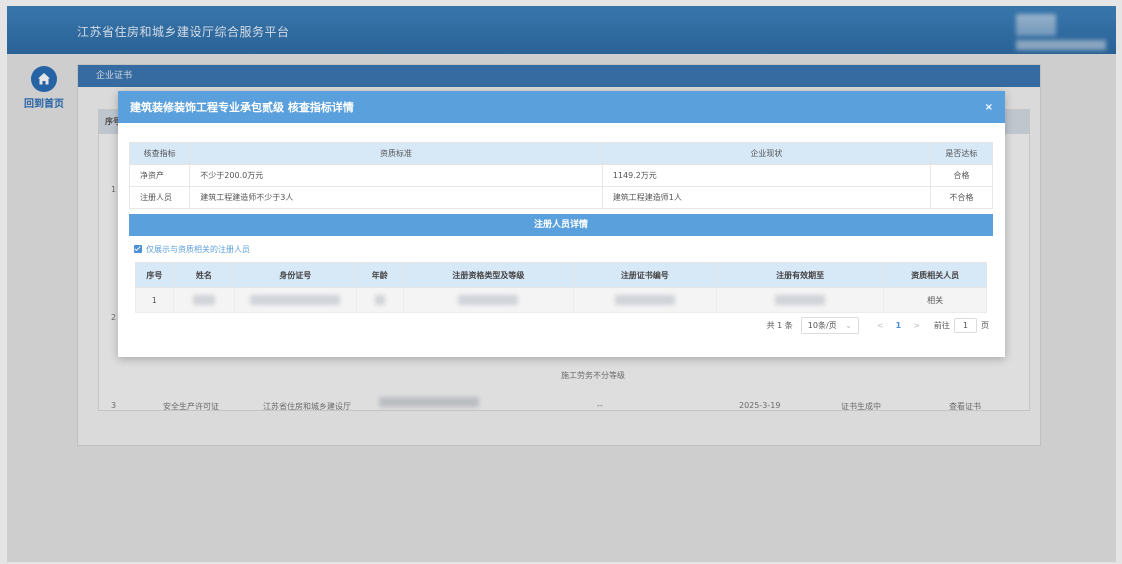 This screenshot has height=564, width=1122. I want to click on modal-title: 建筑装修装饰工程专业承包贰级 核查指标详情, so click(242, 107).